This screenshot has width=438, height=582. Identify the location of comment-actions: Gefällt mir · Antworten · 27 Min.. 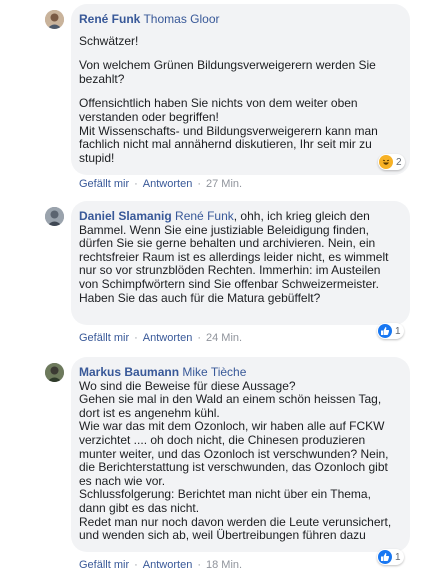
(160, 184).